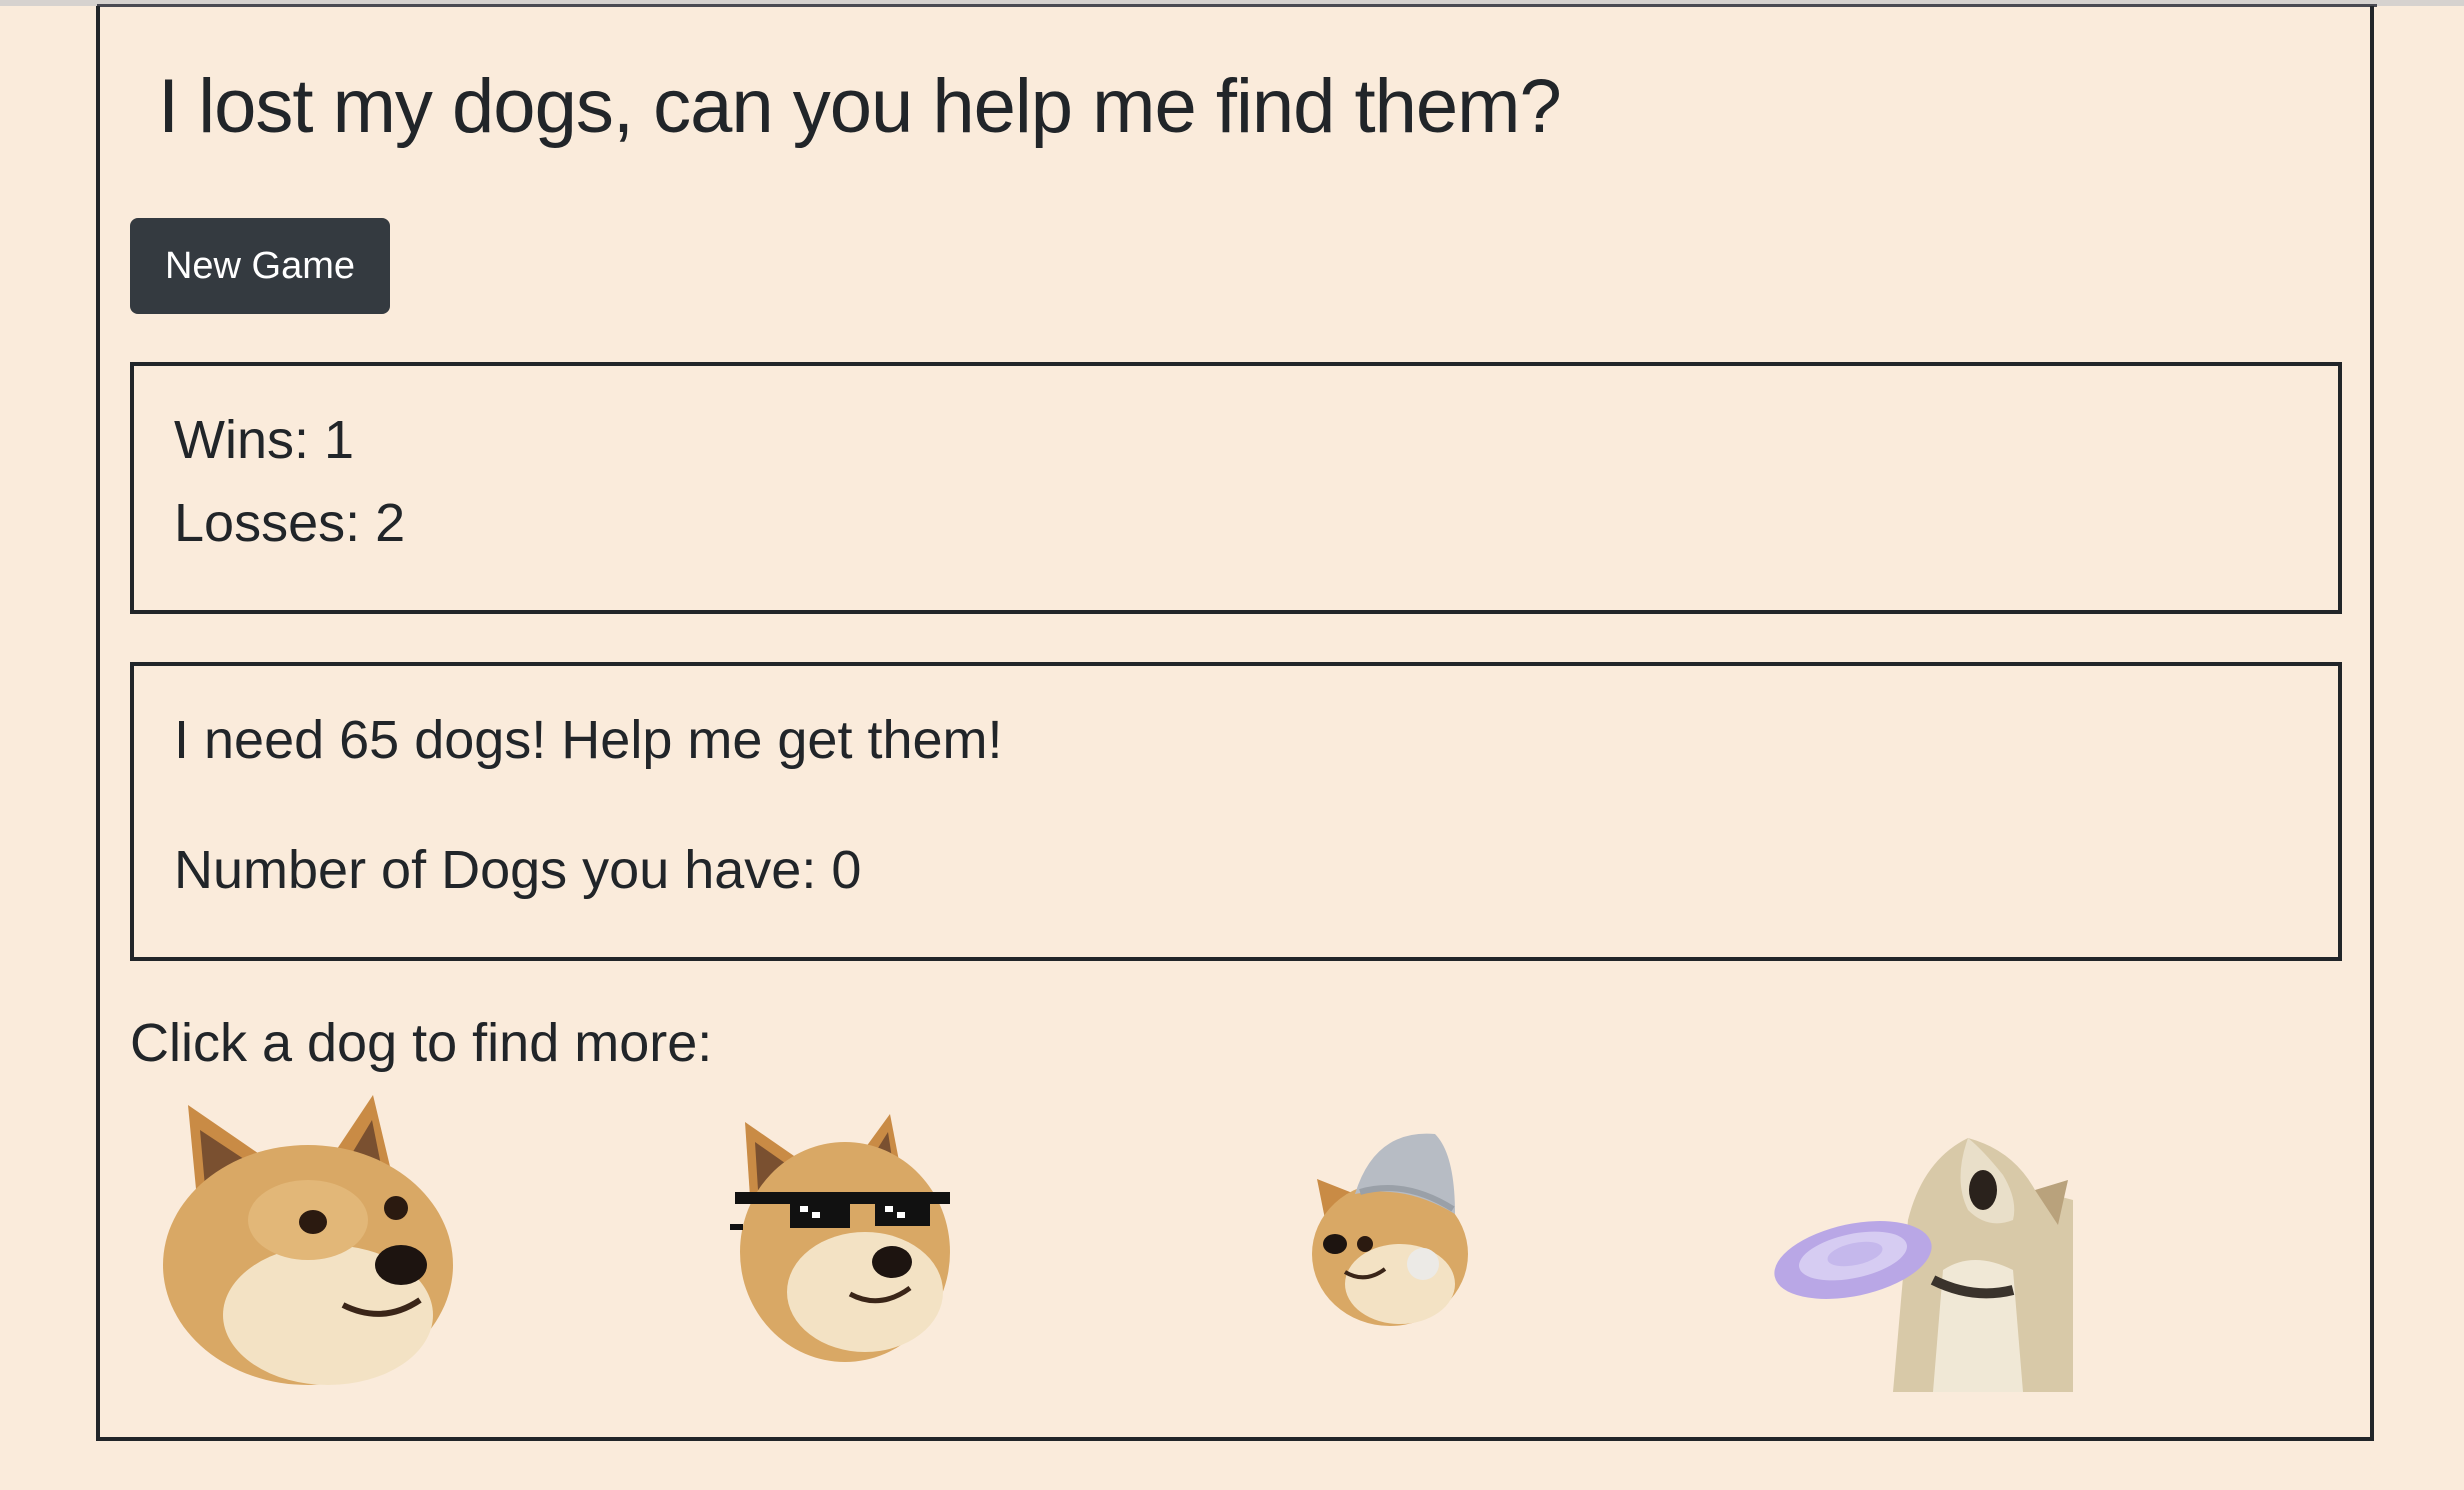 The width and height of the screenshot is (2464, 1490). What do you see at coordinates (264, 440) in the screenshot?
I see `wins-label: Wins: 1` at bounding box center [264, 440].